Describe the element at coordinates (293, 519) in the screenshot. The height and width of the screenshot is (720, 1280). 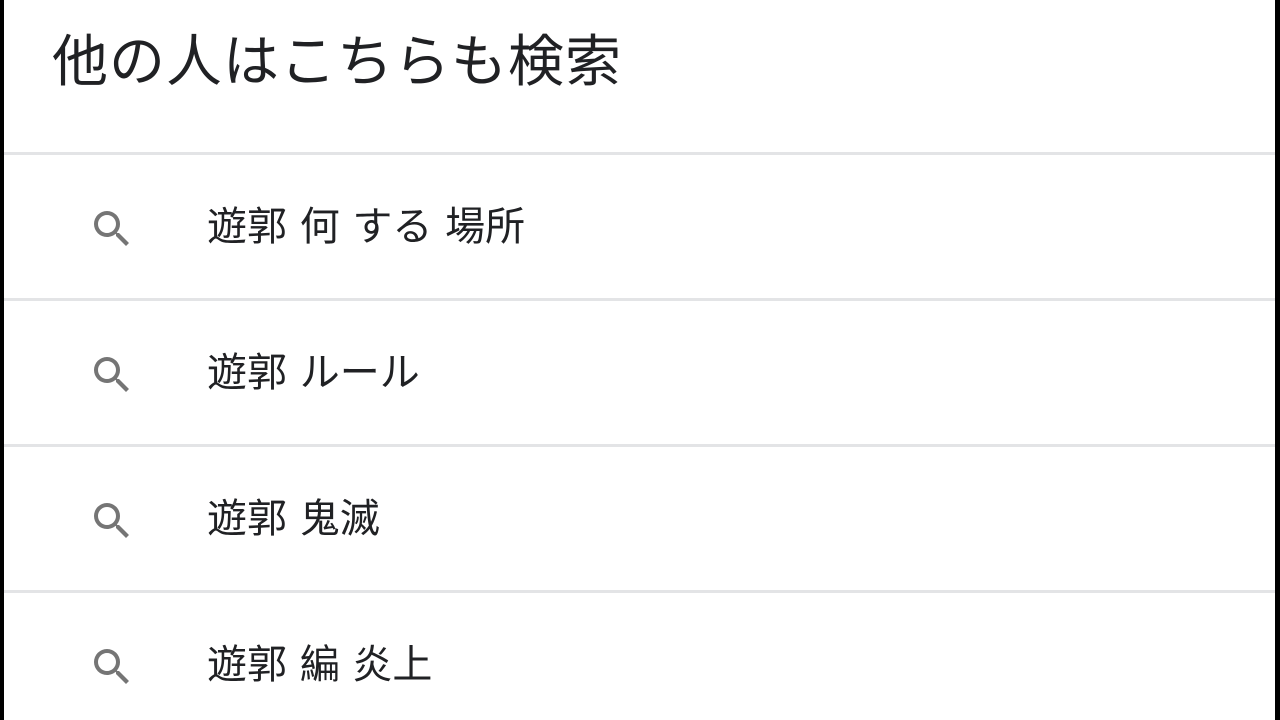
I see `suggestion-label: 遊郭 鬼滅` at that location.